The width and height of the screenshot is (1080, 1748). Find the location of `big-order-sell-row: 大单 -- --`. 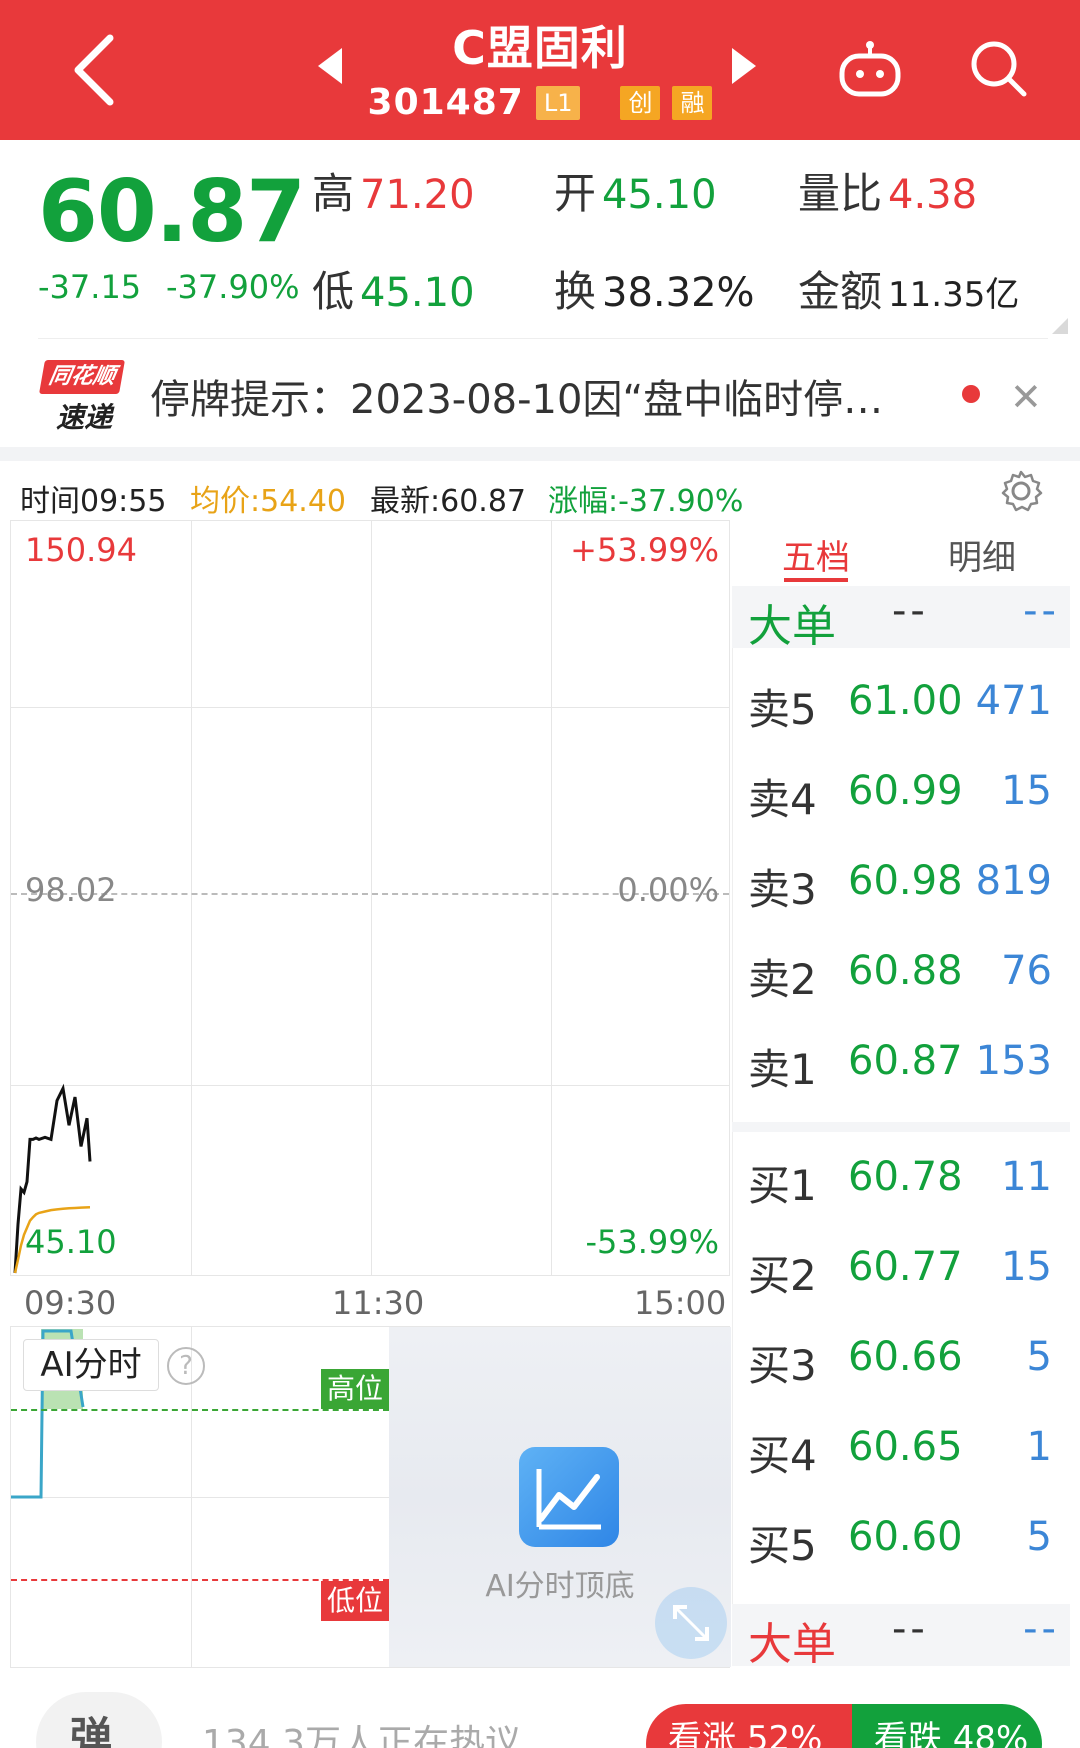

big-order-sell-row: 大单 -- -- is located at coordinates (901, 619).